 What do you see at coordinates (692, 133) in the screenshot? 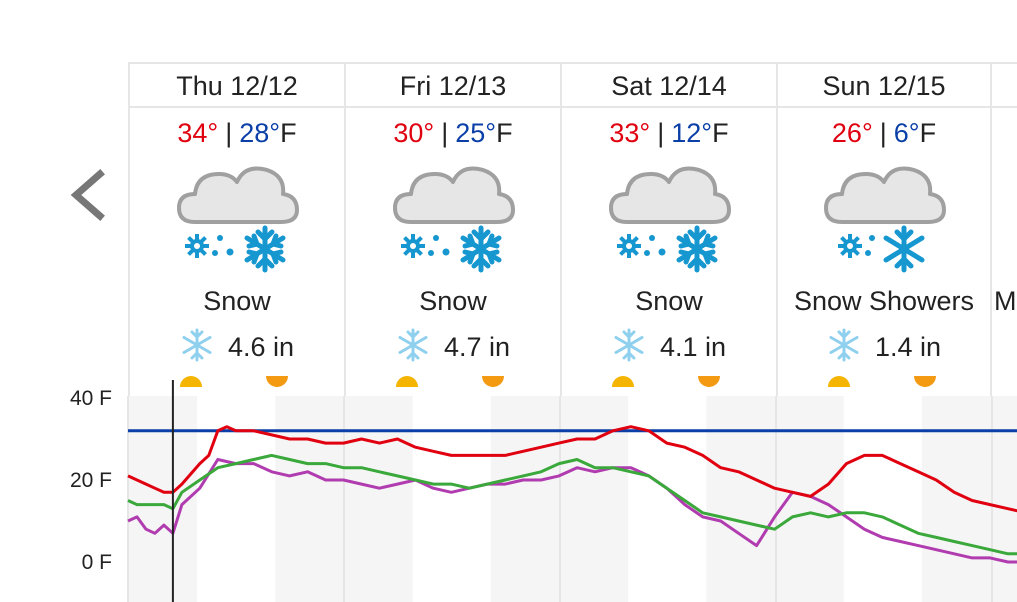
I see `low-temp: 12°` at bounding box center [692, 133].